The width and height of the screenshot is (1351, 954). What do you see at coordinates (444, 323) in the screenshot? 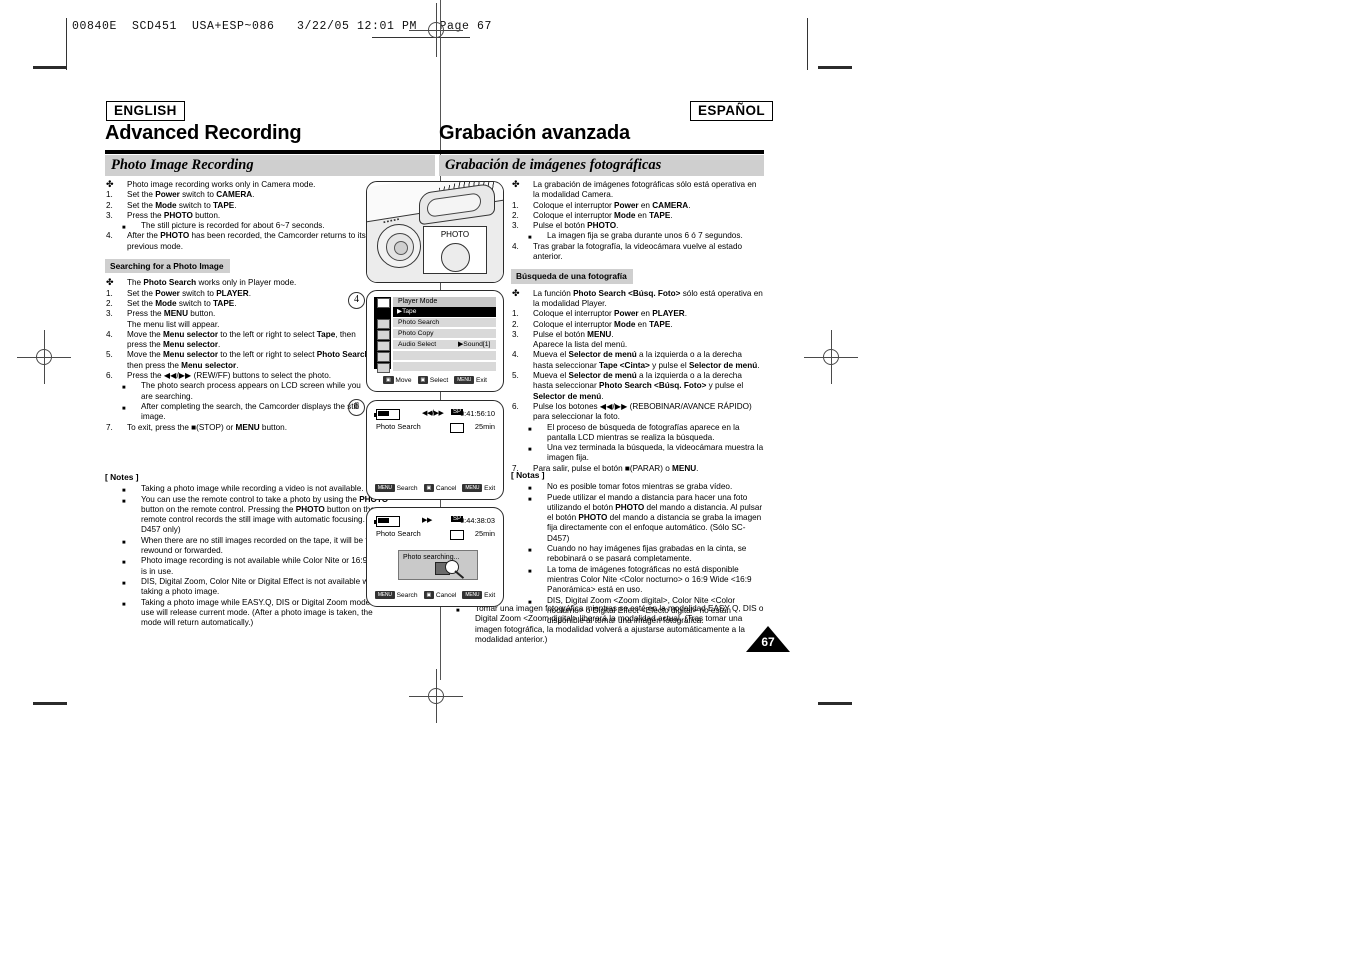
I see `menu-item-photo-search: Photo Search` at bounding box center [444, 323].